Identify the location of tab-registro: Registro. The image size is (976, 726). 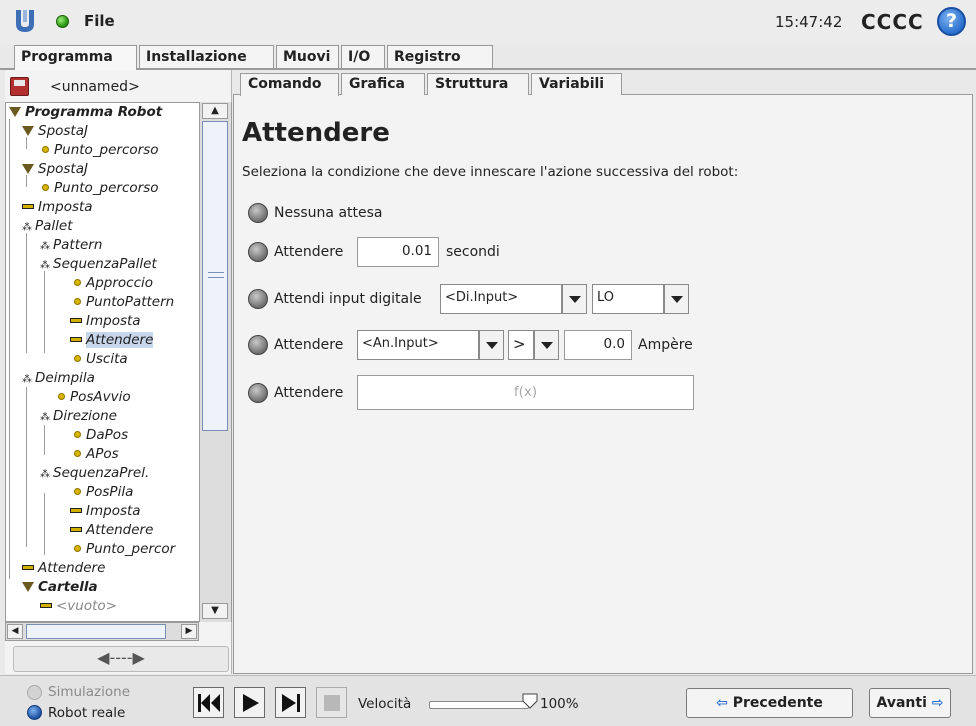
(440, 57).